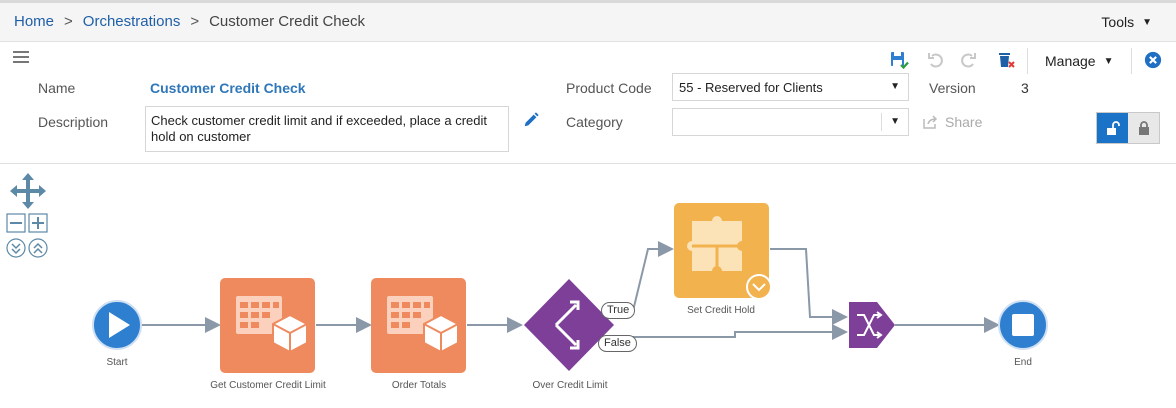 The height and width of the screenshot is (408, 1176). What do you see at coordinates (881, 122) in the screenshot?
I see `select-divider` at bounding box center [881, 122].